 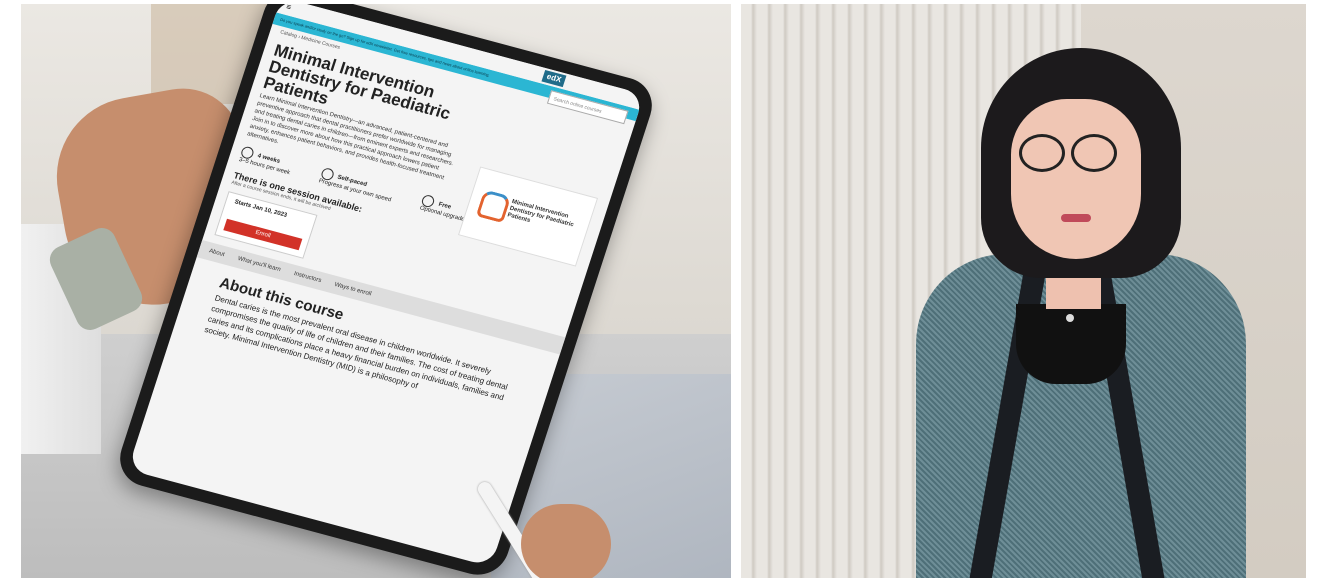 What do you see at coordinates (1076, 218) in the screenshot?
I see `lips` at bounding box center [1076, 218].